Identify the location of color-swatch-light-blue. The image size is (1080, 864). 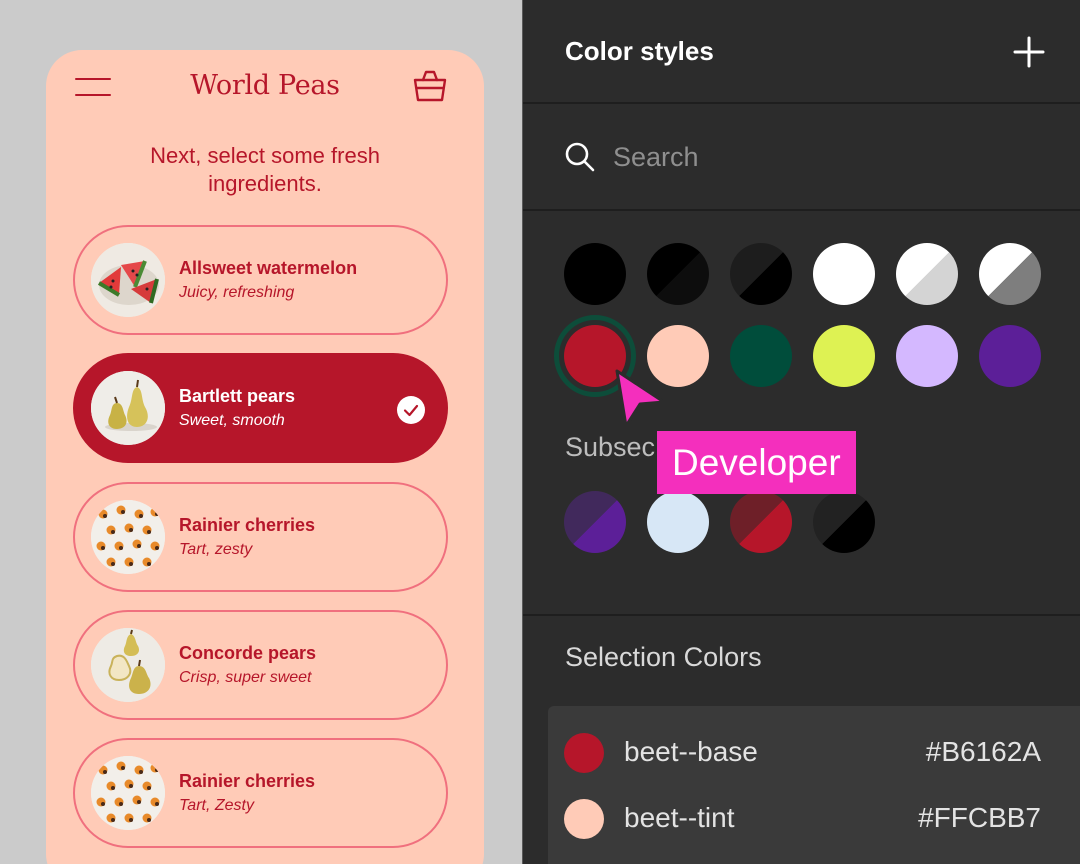
(678, 522).